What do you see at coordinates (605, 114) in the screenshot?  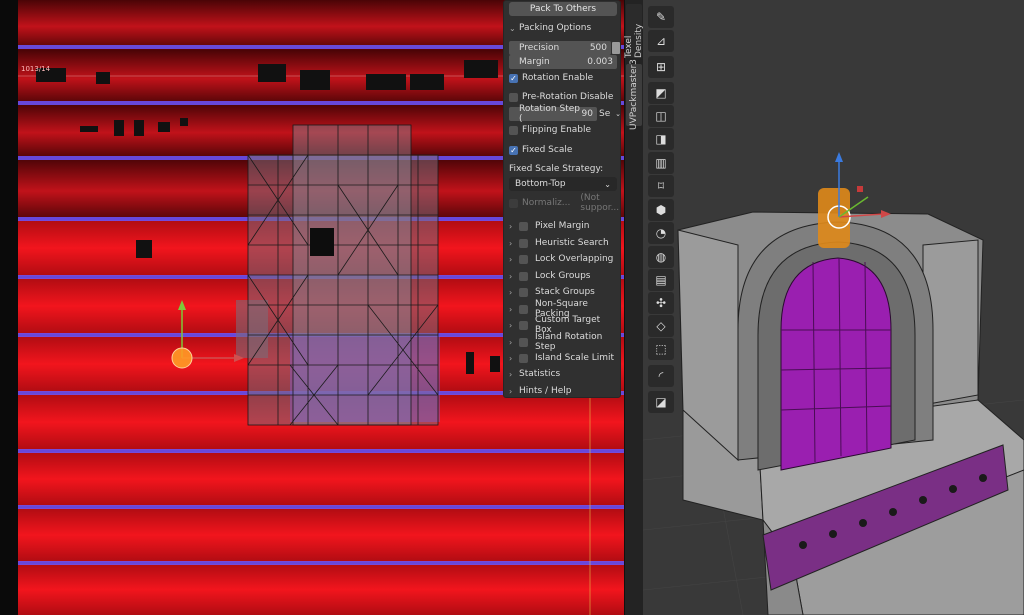 I see `rotation-step-mode-label: Se` at bounding box center [605, 114].